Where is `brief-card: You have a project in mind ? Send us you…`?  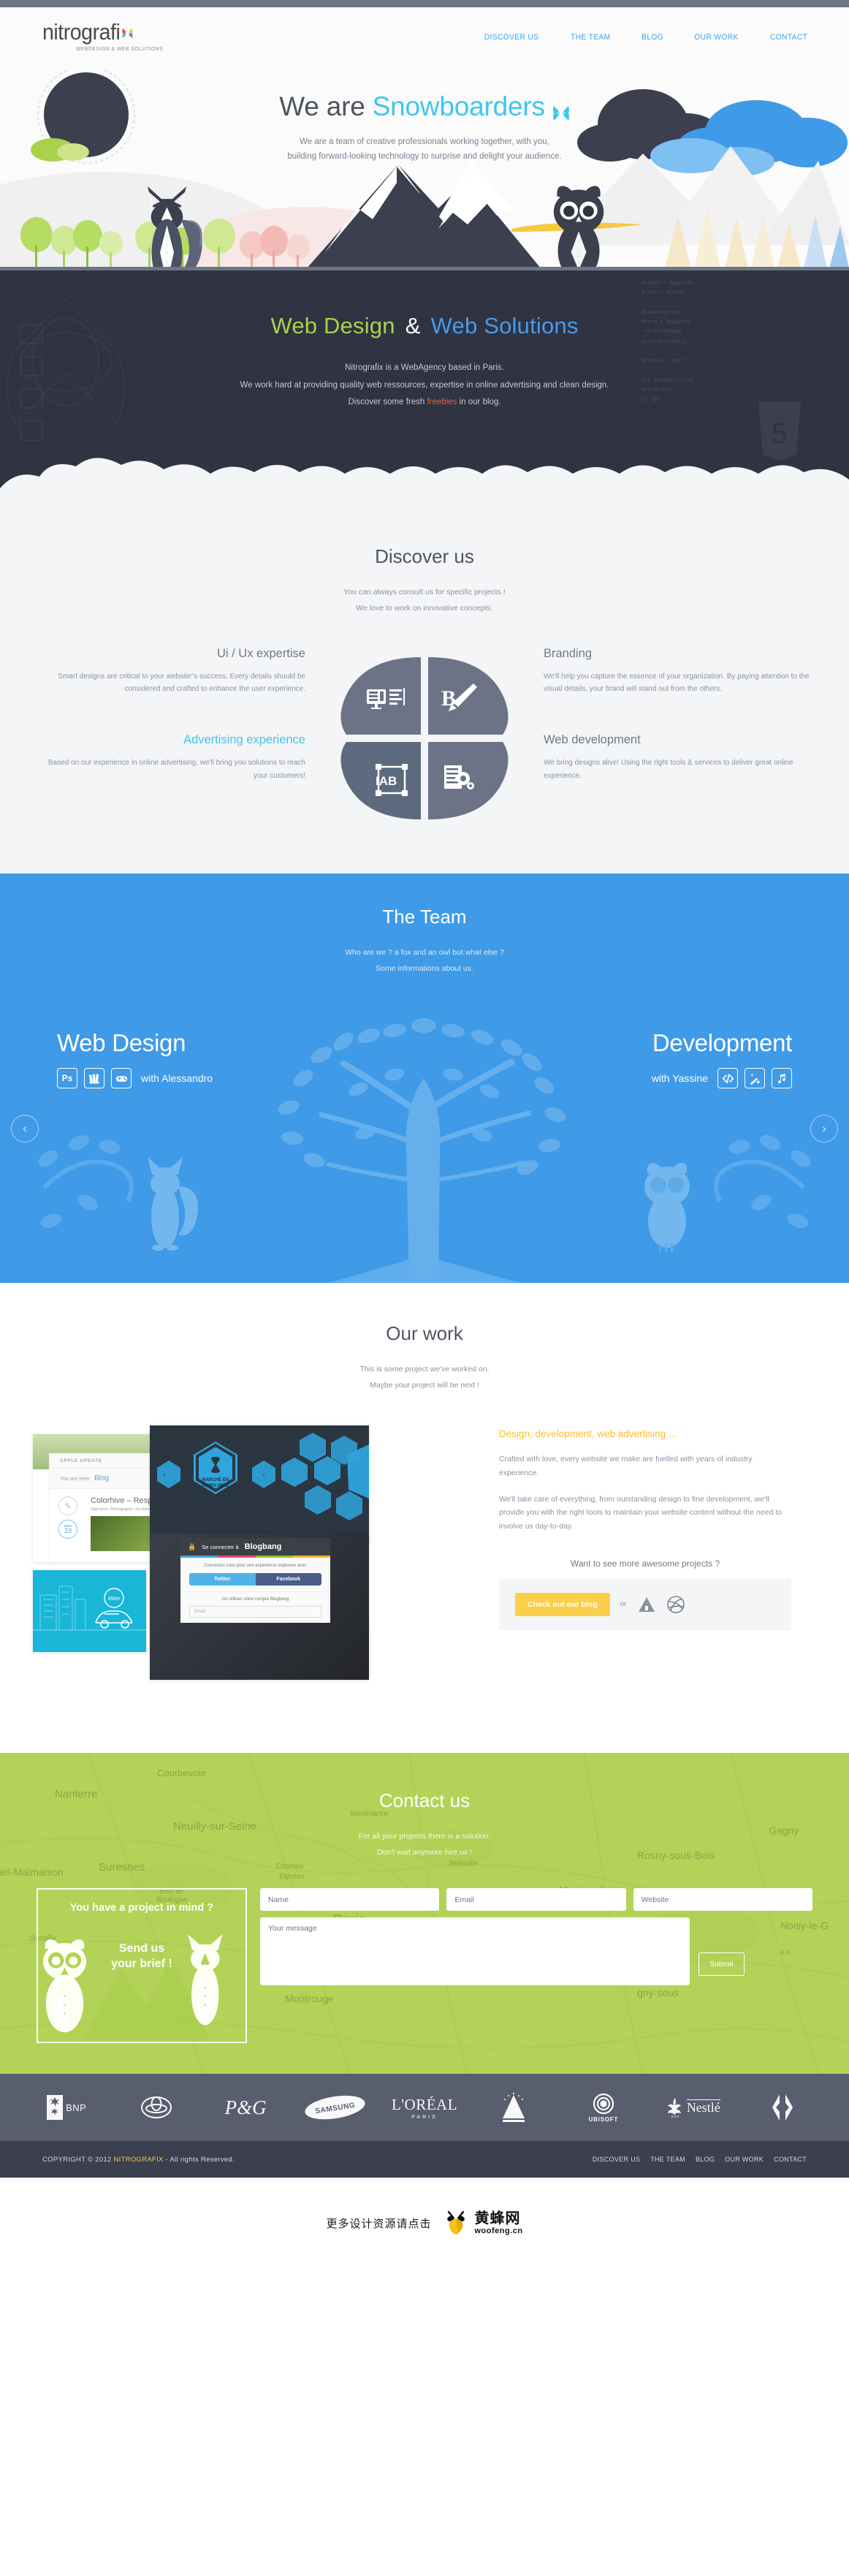 brief-card: You have a project in mind ? Send us you… is located at coordinates (142, 1966).